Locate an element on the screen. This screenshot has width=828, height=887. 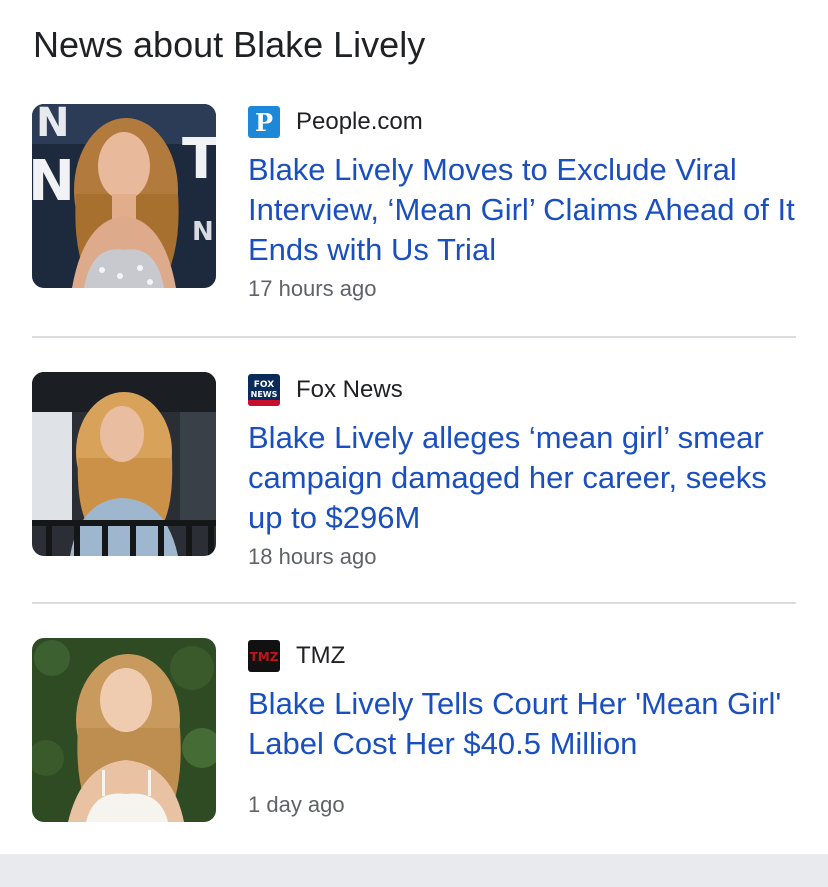
article-source: FOX NEWS Fox News is located at coordinates (325, 390).